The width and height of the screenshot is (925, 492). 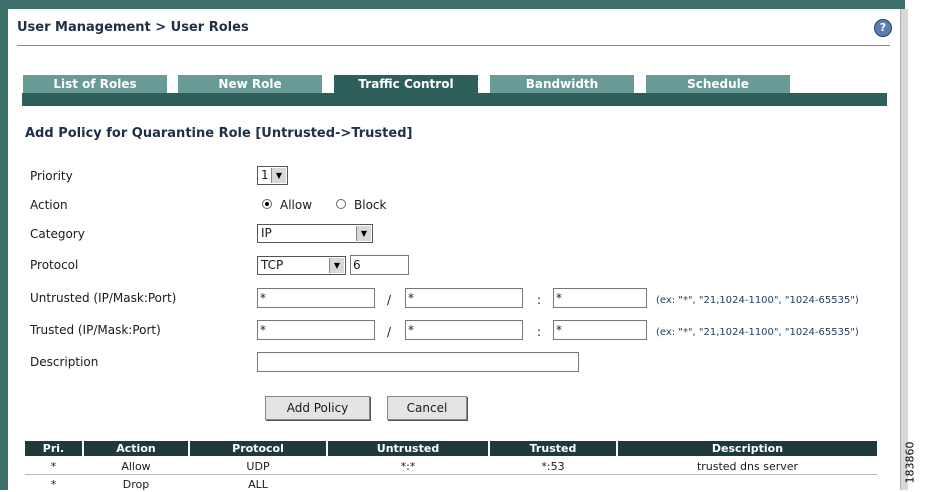 What do you see at coordinates (427, 408) in the screenshot?
I see `cancel-button: Cancel` at bounding box center [427, 408].